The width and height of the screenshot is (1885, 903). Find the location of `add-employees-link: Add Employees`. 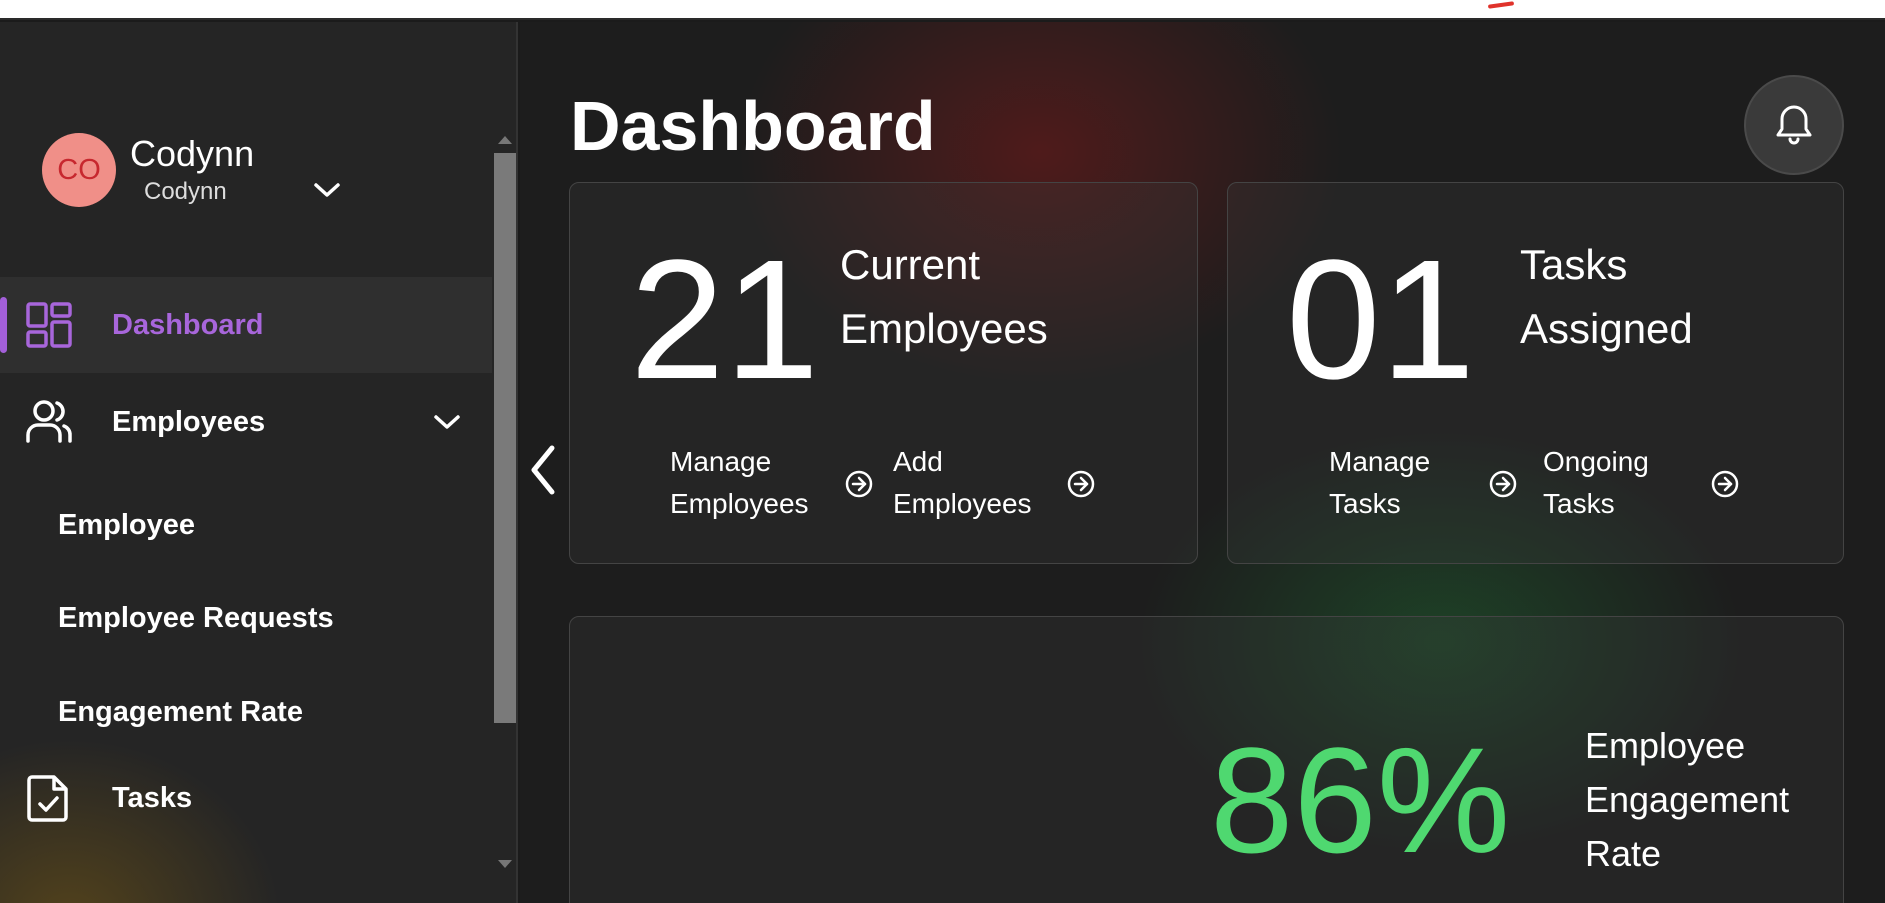

add-employees-link: Add Employees is located at coordinates (968, 483).